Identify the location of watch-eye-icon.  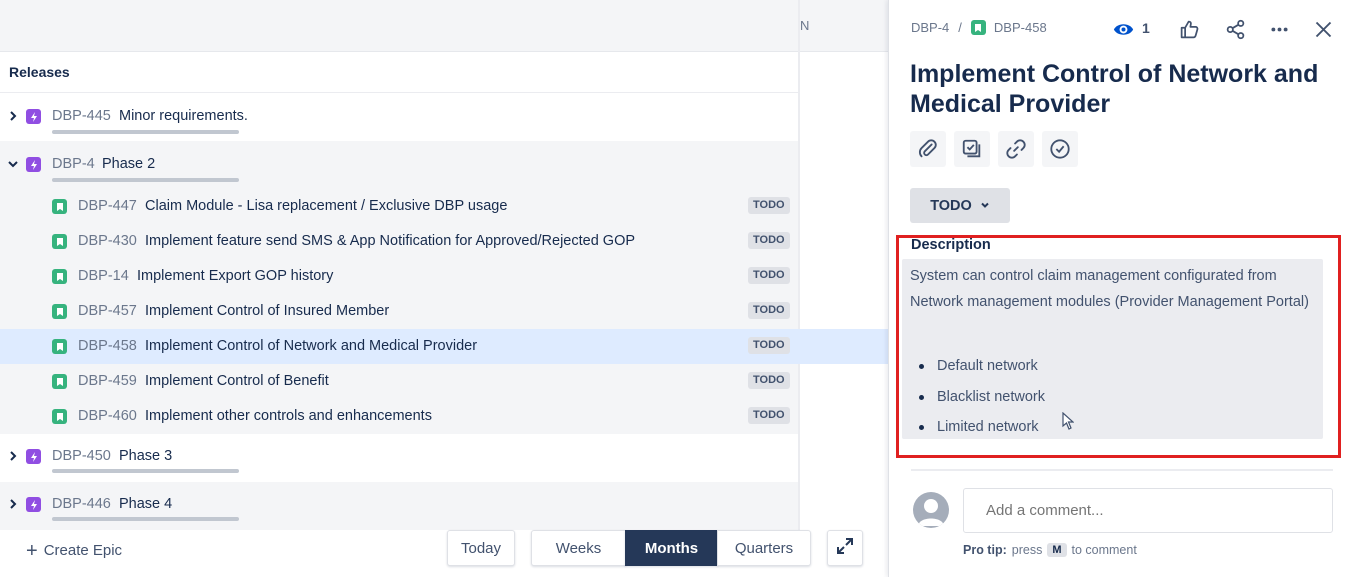
(1123, 29).